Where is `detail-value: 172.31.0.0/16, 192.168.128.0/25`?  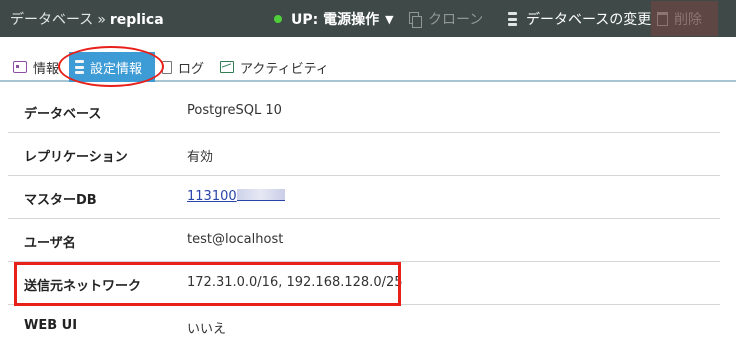
detail-value: 172.31.0.0/16, 192.168.128.0/25 is located at coordinates (295, 282).